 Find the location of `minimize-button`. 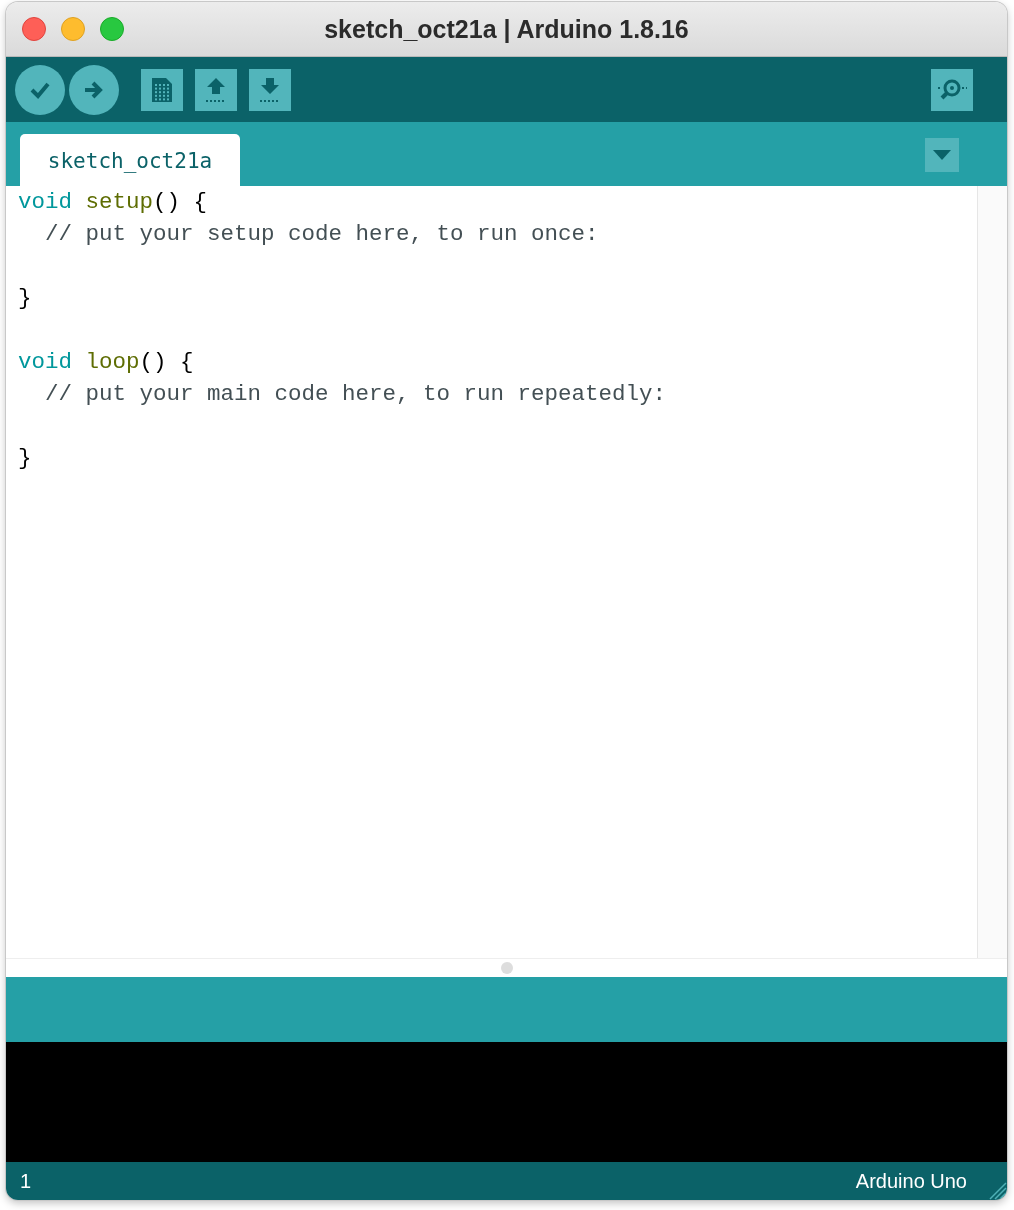

minimize-button is located at coordinates (73, 29).